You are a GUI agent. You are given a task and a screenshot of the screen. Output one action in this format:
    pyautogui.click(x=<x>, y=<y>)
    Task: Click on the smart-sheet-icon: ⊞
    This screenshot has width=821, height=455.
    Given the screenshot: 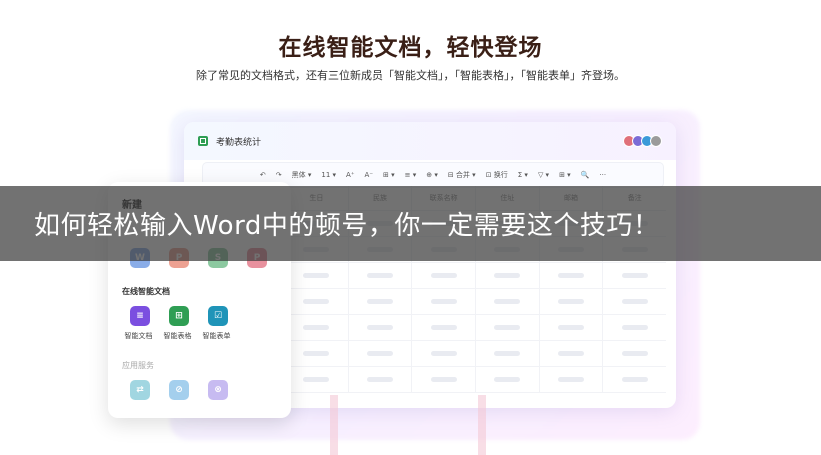 What is the action you would take?
    pyautogui.click(x=179, y=316)
    